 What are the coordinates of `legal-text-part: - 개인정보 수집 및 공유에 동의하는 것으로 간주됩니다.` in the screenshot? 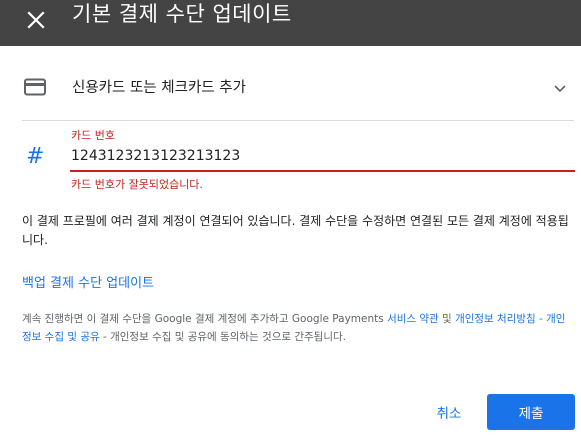 It's located at (222, 337).